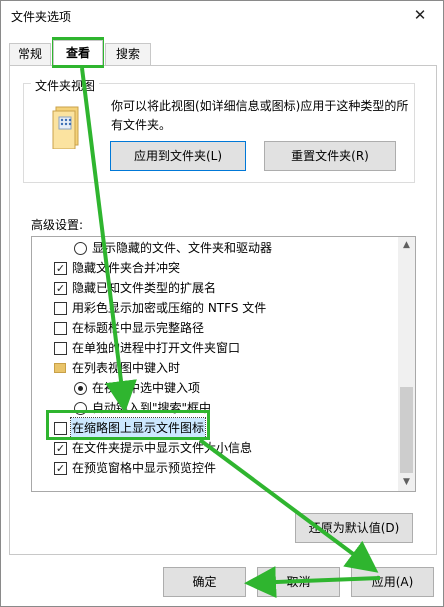  I want to click on advanced-setting-row: 在列表视图中键入时, so click(215, 368).